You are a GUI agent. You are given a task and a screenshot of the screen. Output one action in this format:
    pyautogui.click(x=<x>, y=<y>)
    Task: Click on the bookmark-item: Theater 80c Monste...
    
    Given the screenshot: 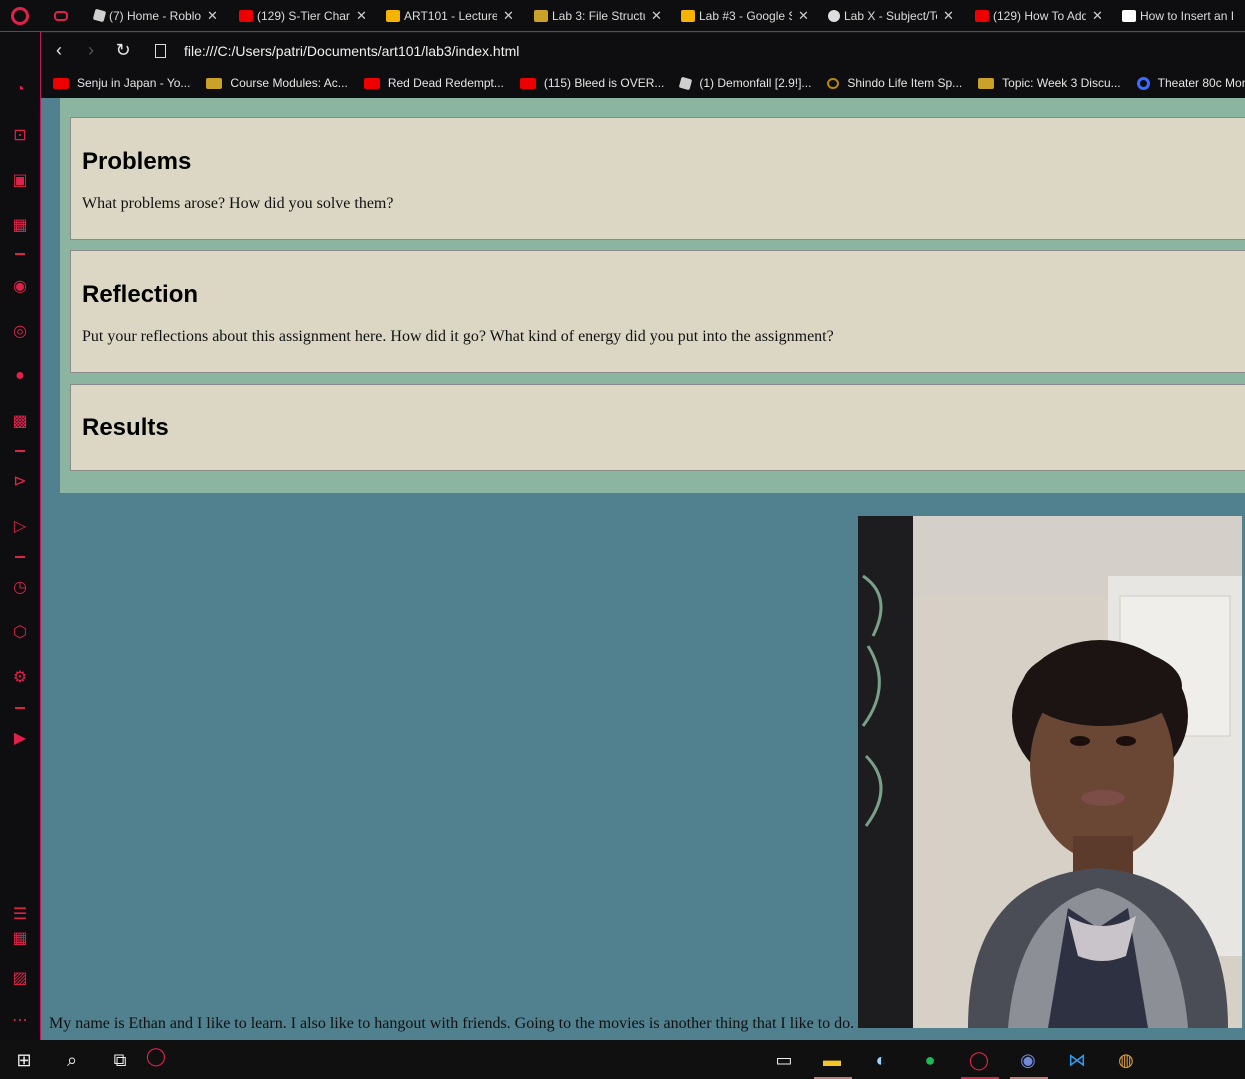 What is the action you would take?
    pyautogui.click(x=1190, y=83)
    